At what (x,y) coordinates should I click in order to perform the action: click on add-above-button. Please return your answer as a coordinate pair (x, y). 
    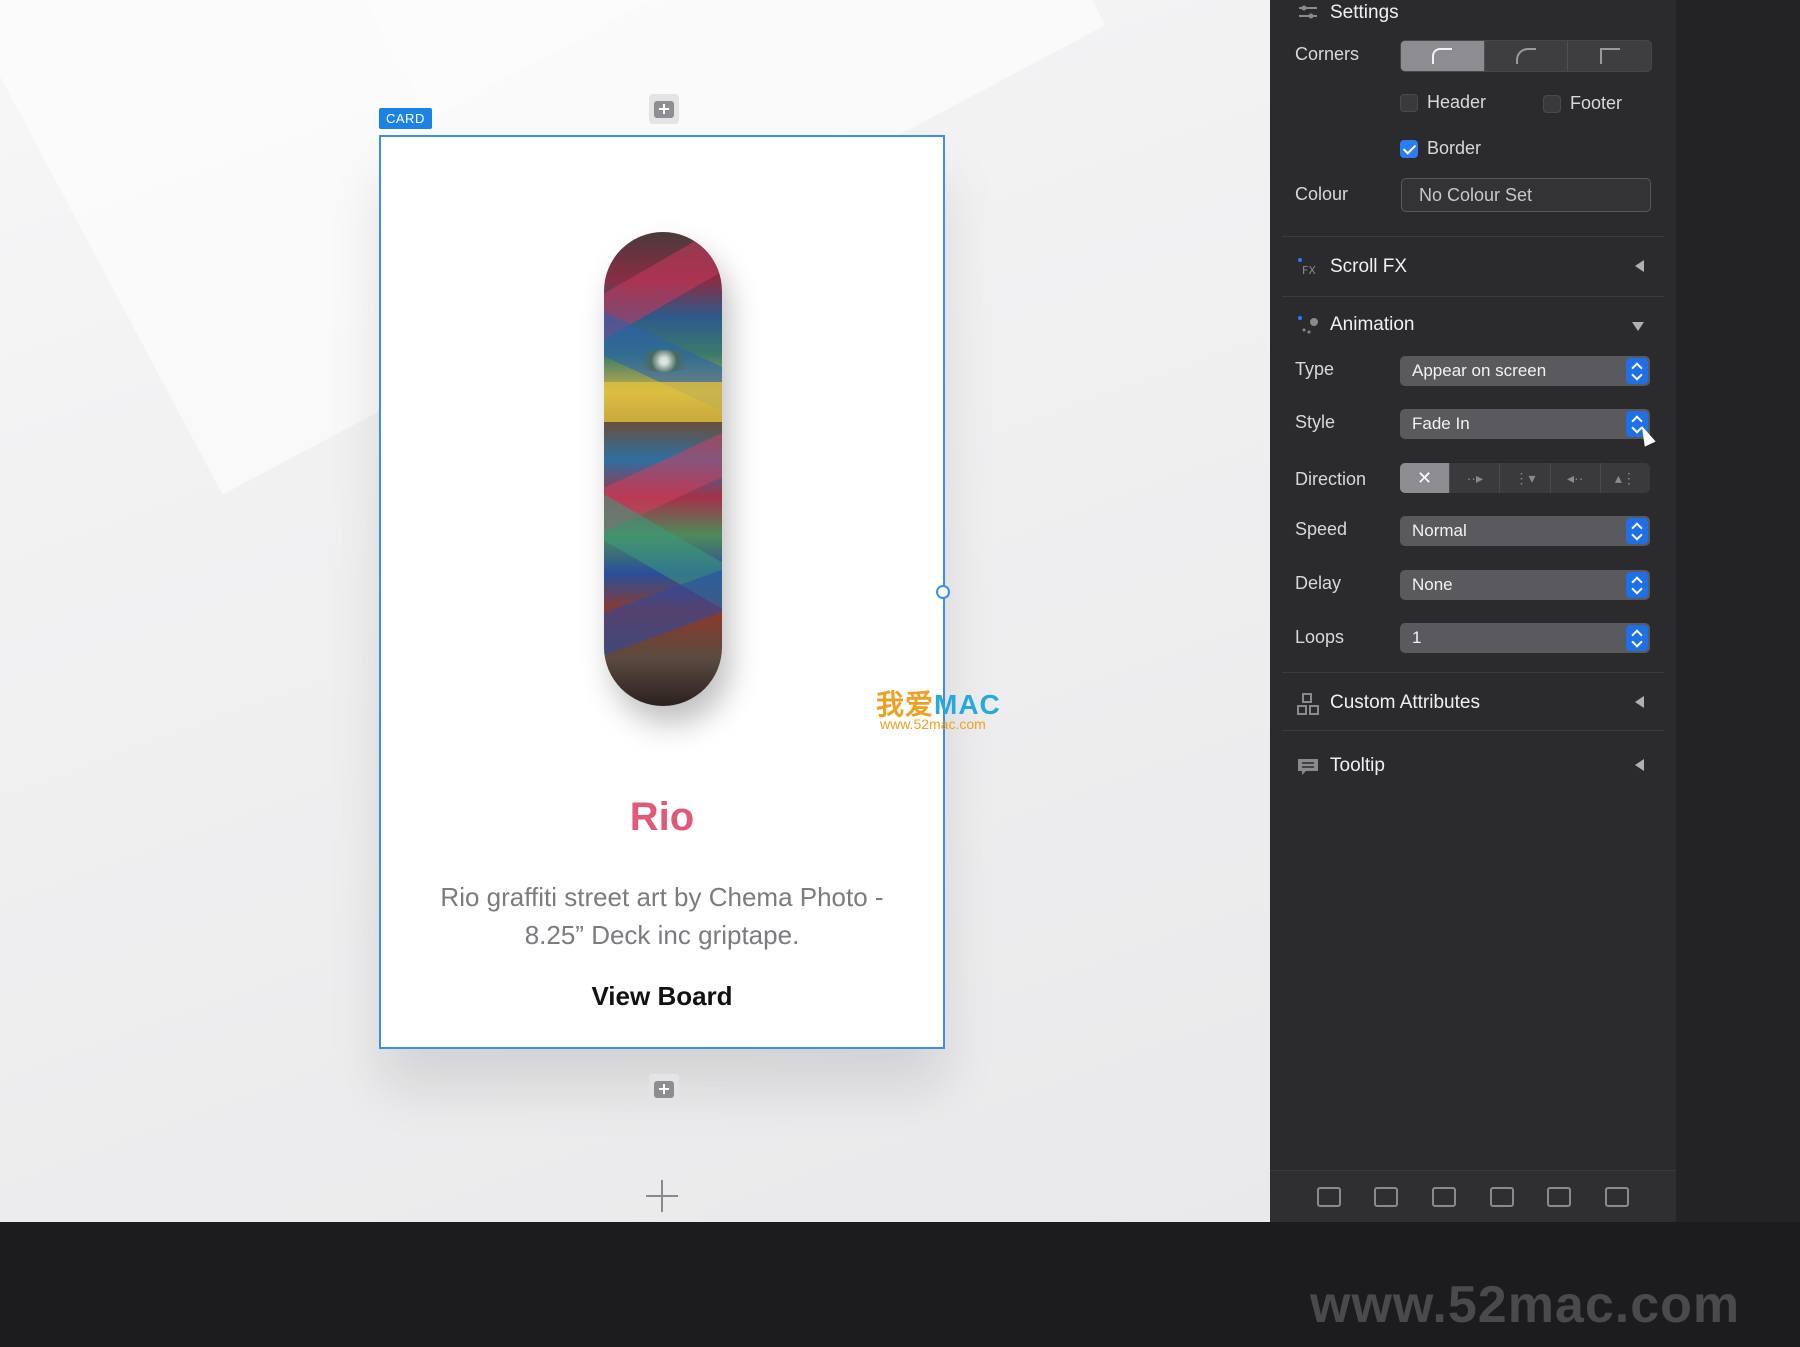
    Looking at the image, I should click on (664, 109).